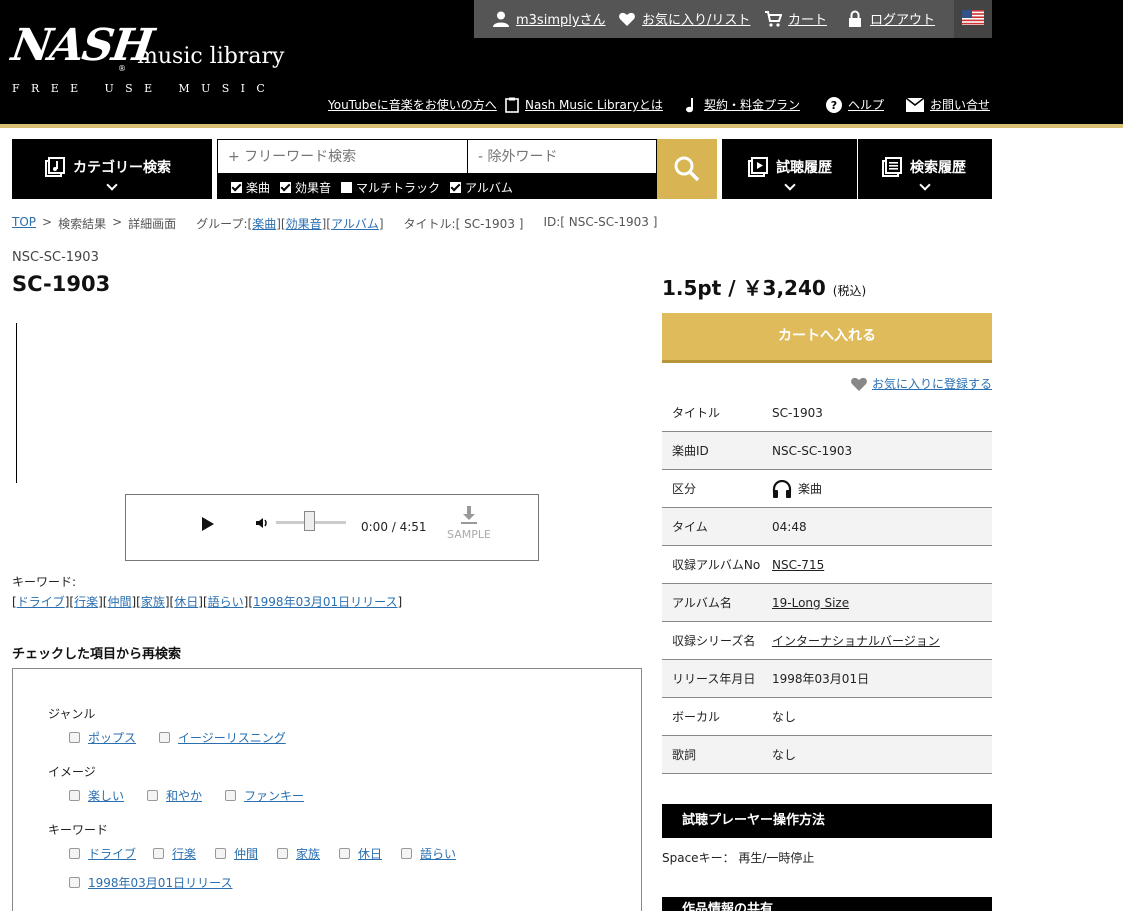  Describe the element at coordinates (948, 104) in the screenshot. I see `contact-link: お問い合せ` at that location.